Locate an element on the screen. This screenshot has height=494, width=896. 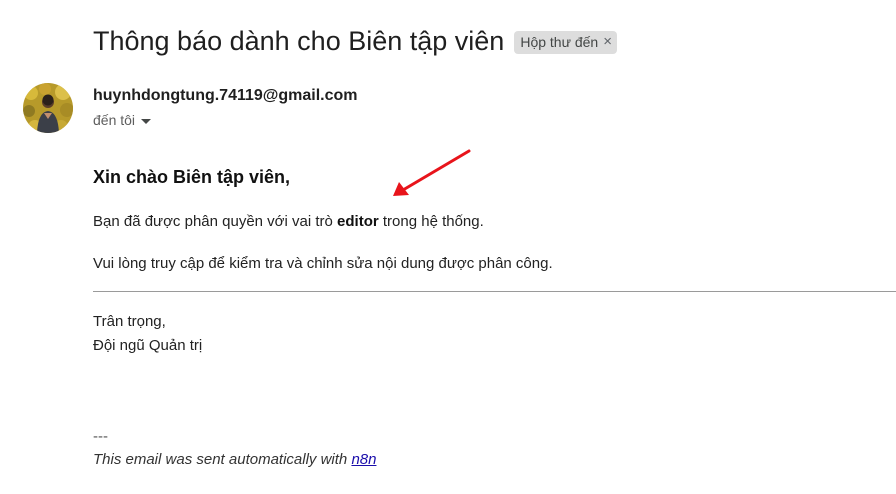
n8n-link: n8n is located at coordinates (363, 459).